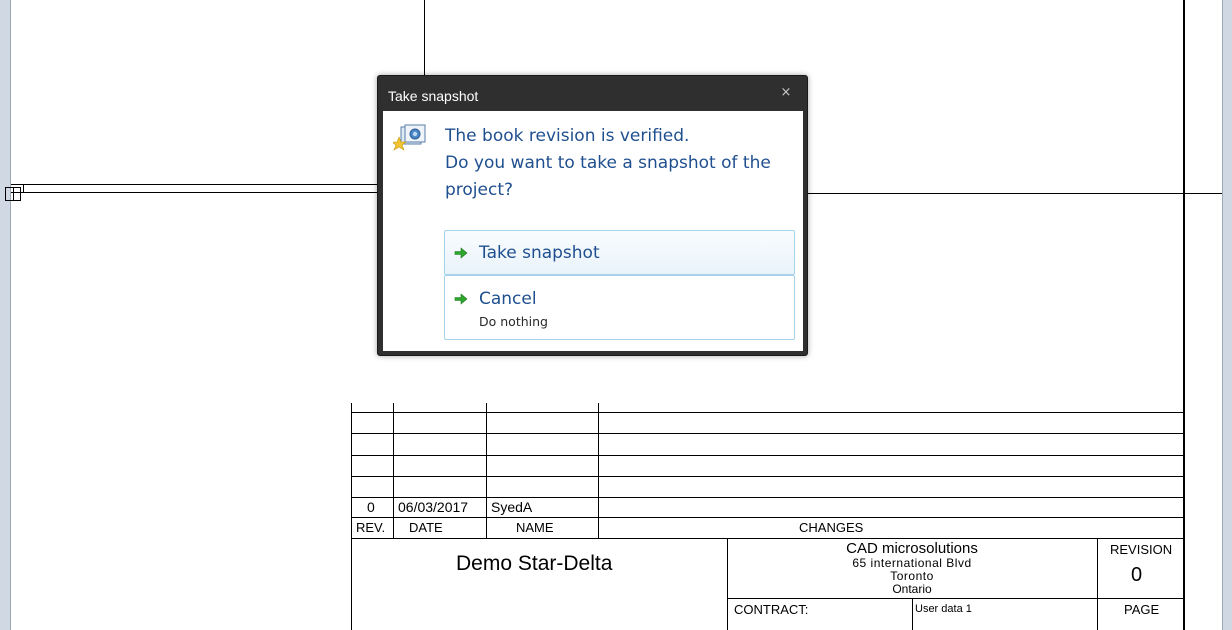 The height and width of the screenshot is (630, 1232). What do you see at coordinates (371, 507) in the screenshot?
I see `rev-cell: 0` at bounding box center [371, 507].